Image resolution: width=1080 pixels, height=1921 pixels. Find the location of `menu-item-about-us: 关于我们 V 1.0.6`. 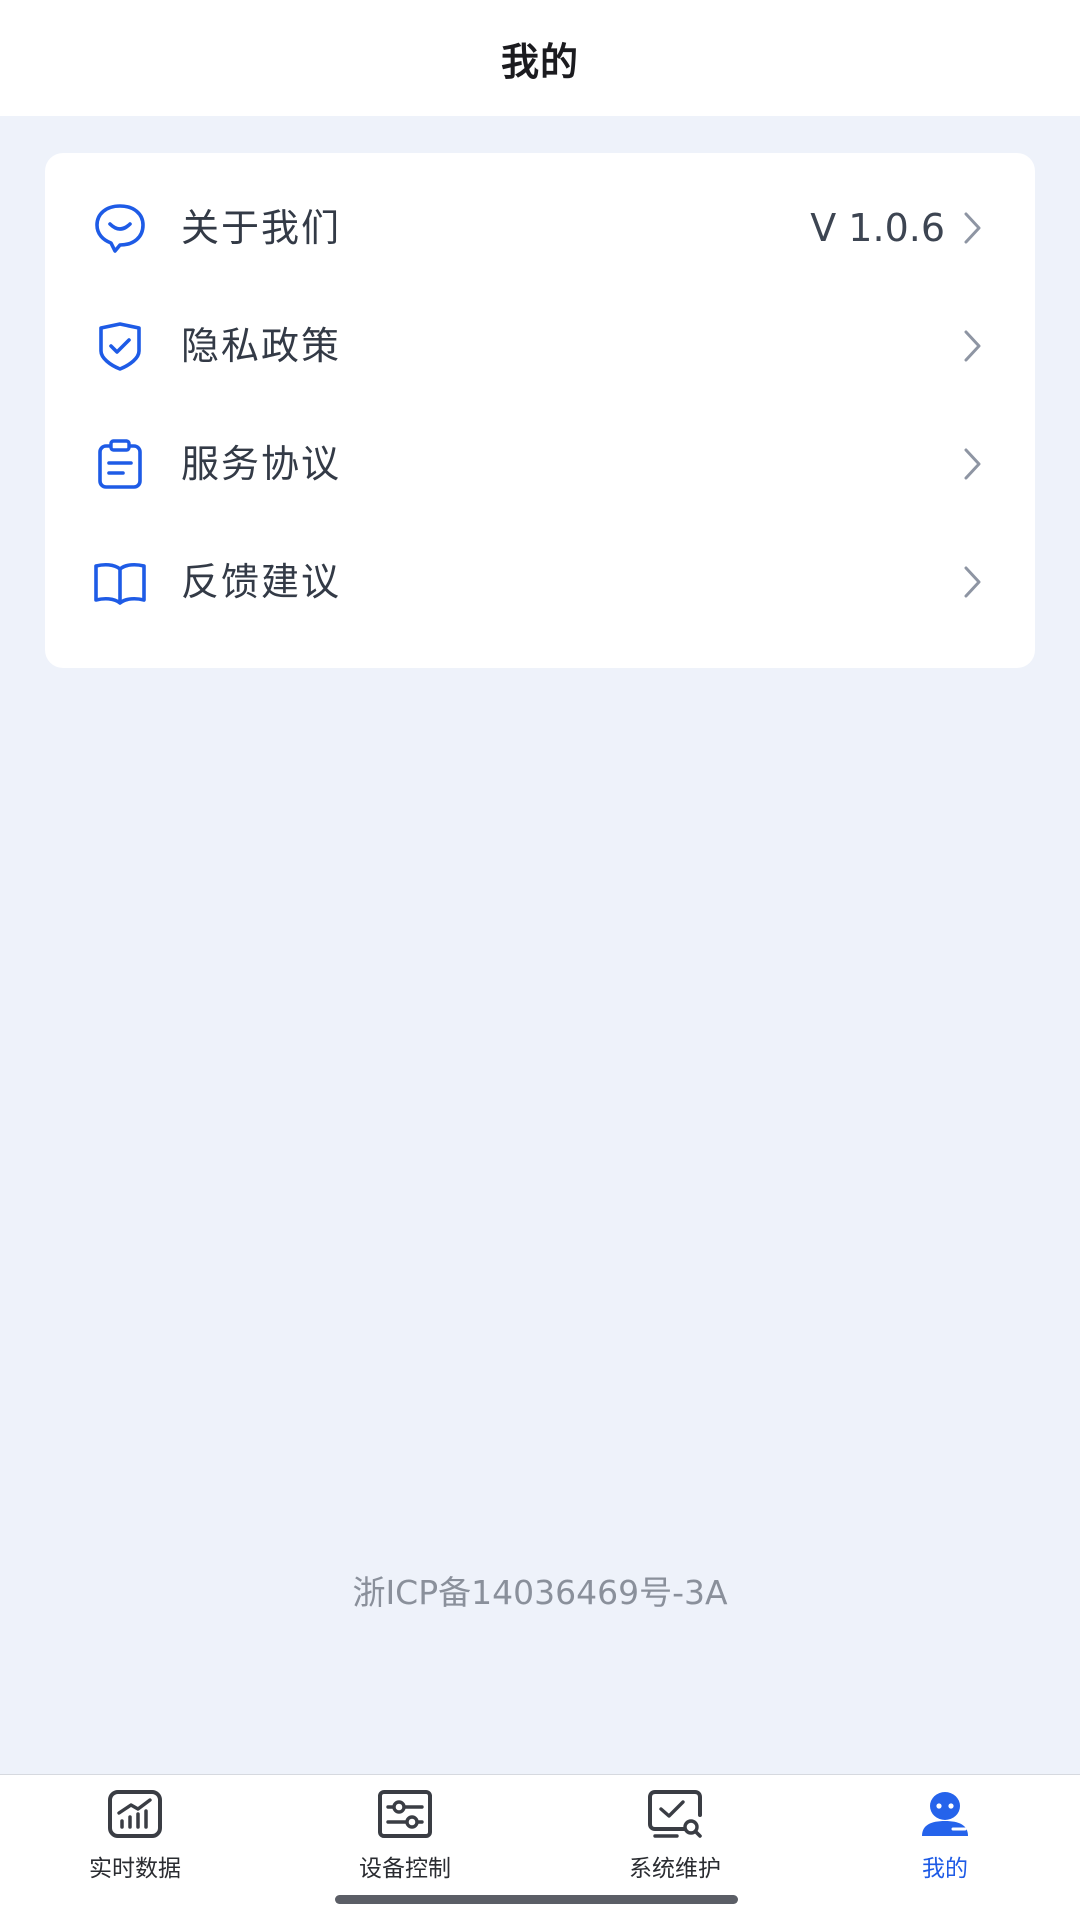

menu-item-about-us: 关于我们 V 1.0.6 is located at coordinates (540, 228).